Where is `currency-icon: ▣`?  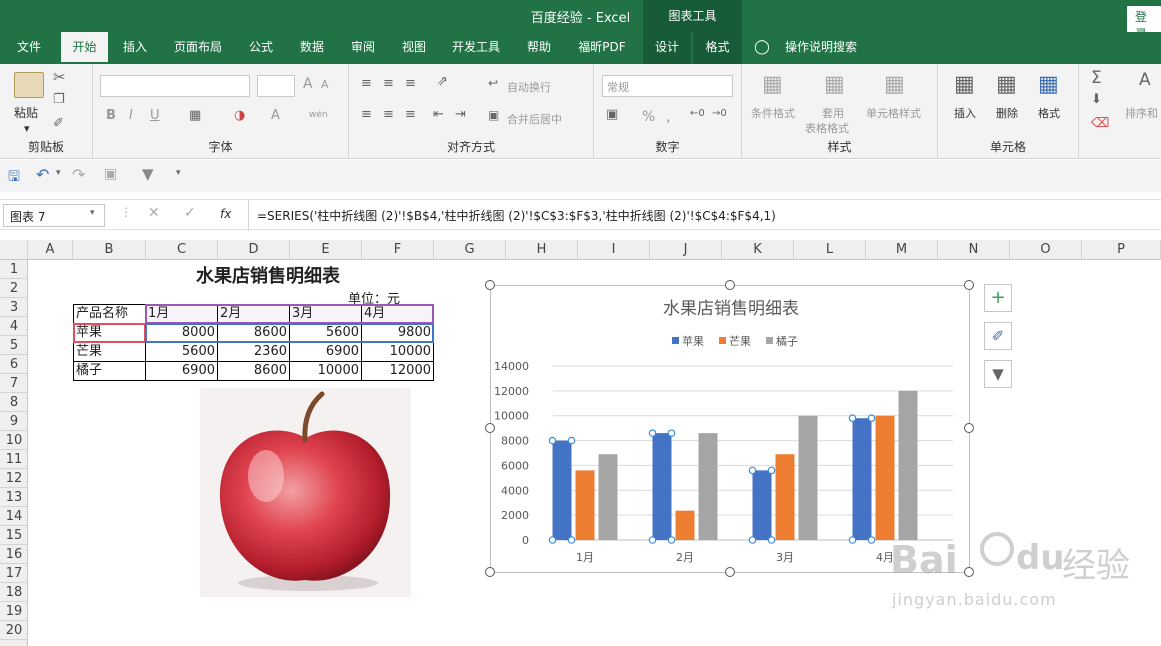
currency-icon: ▣ is located at coordinates (612, 114).